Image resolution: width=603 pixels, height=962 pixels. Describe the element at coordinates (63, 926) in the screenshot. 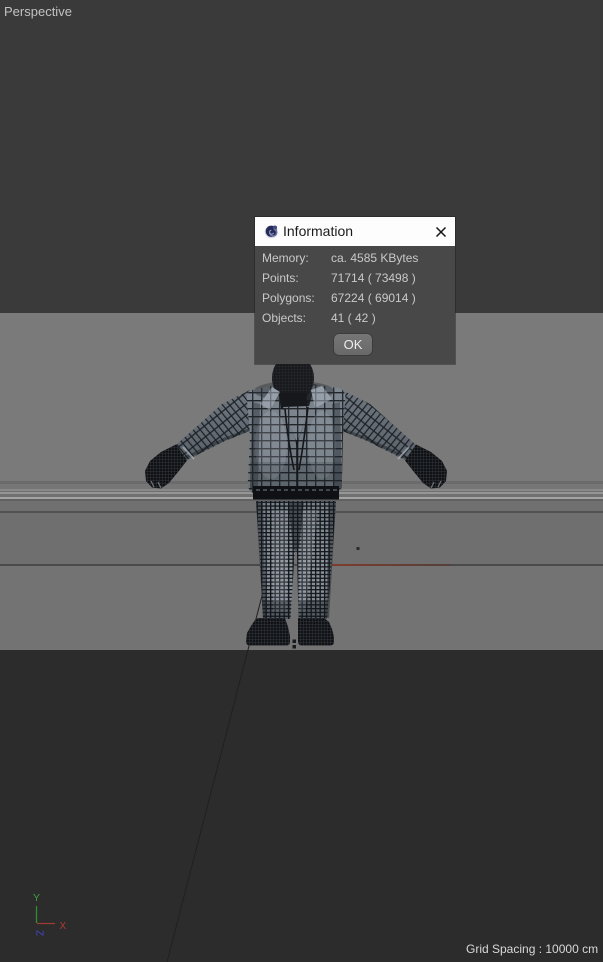

I see `svg-text: X` at that location.